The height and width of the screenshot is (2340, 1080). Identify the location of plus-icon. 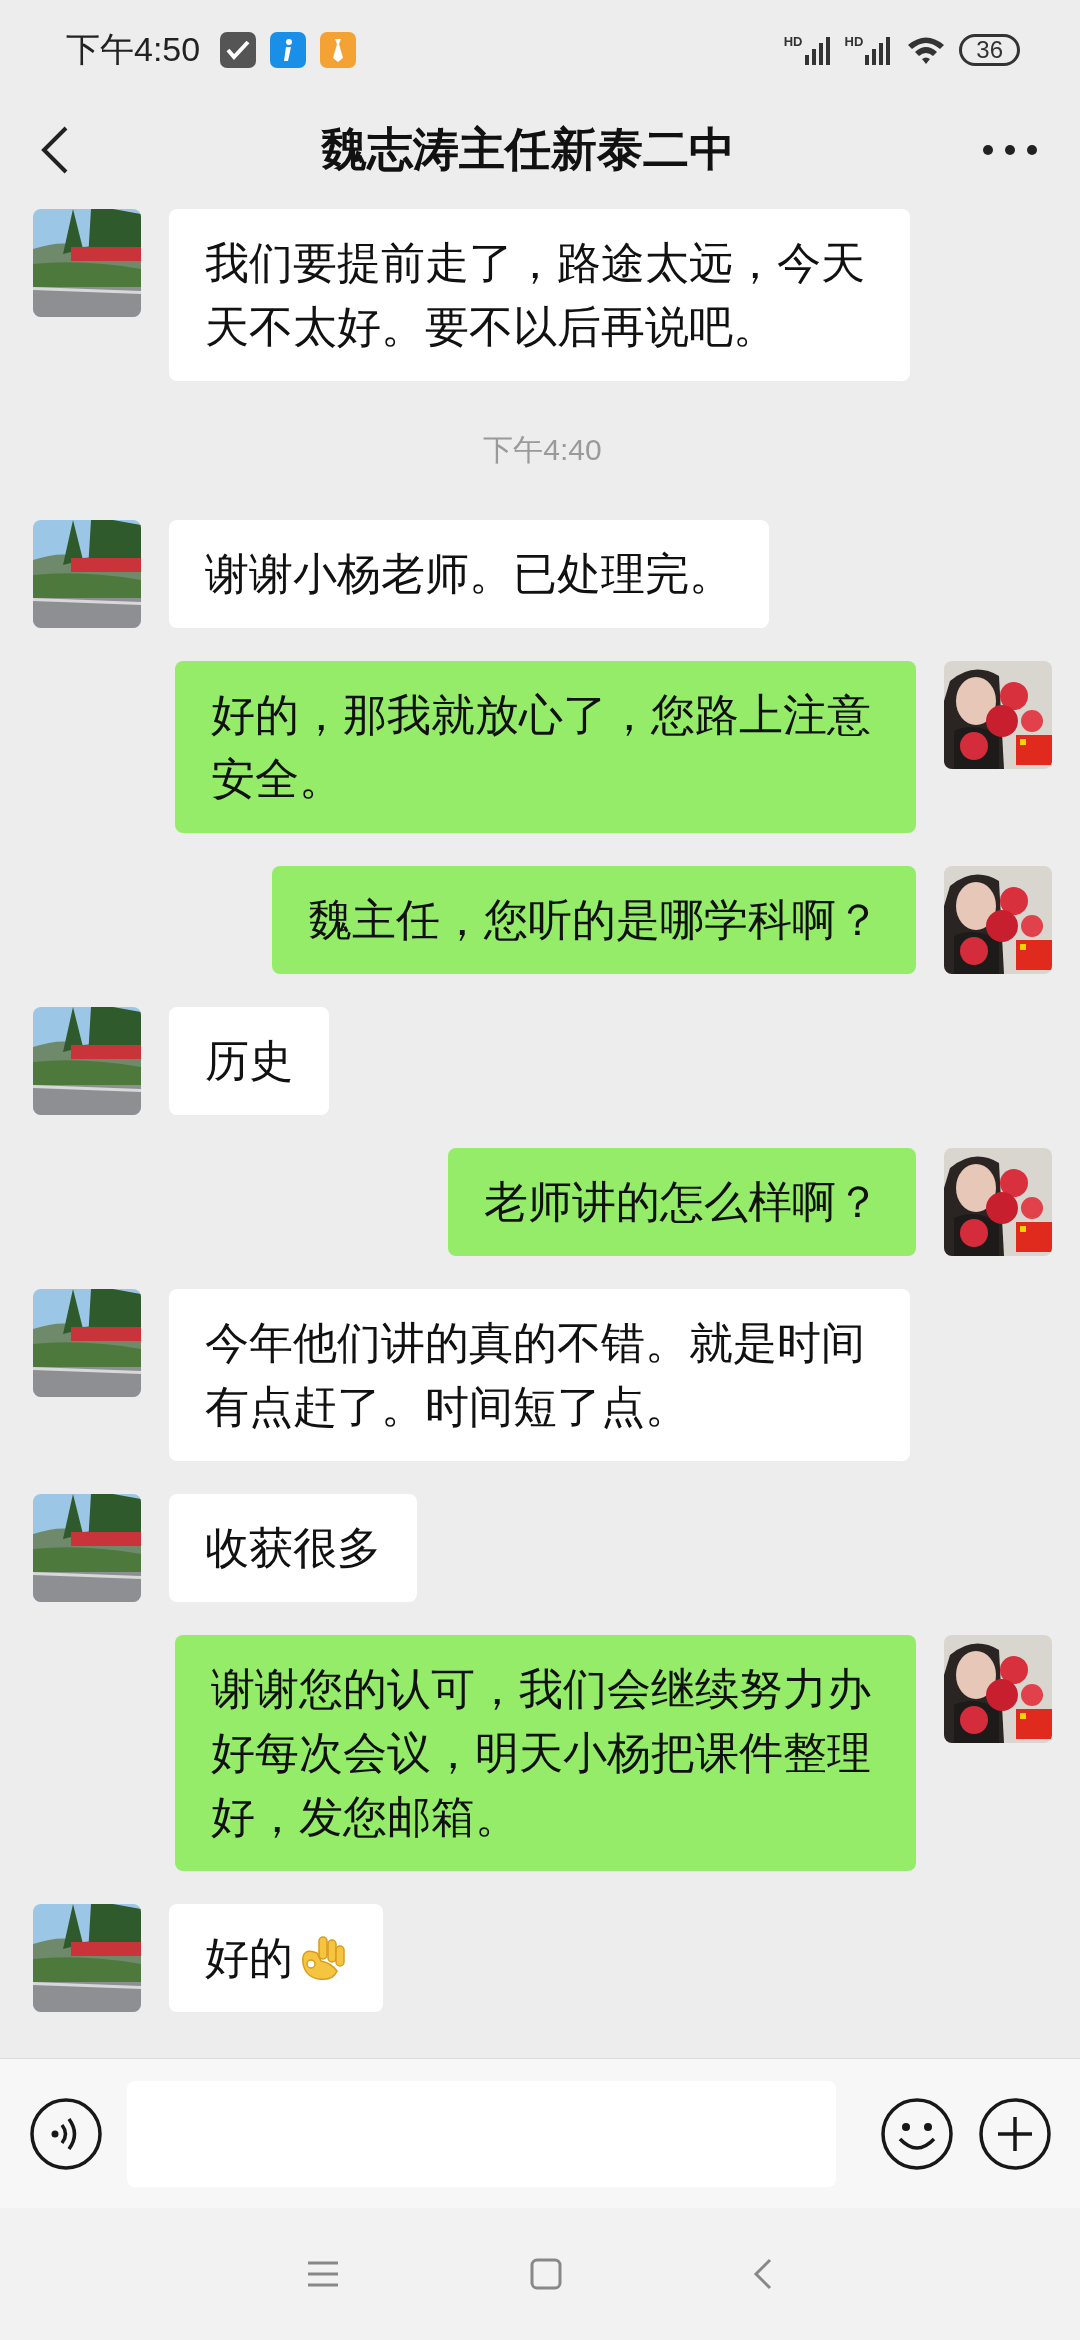
(1015, 2133).